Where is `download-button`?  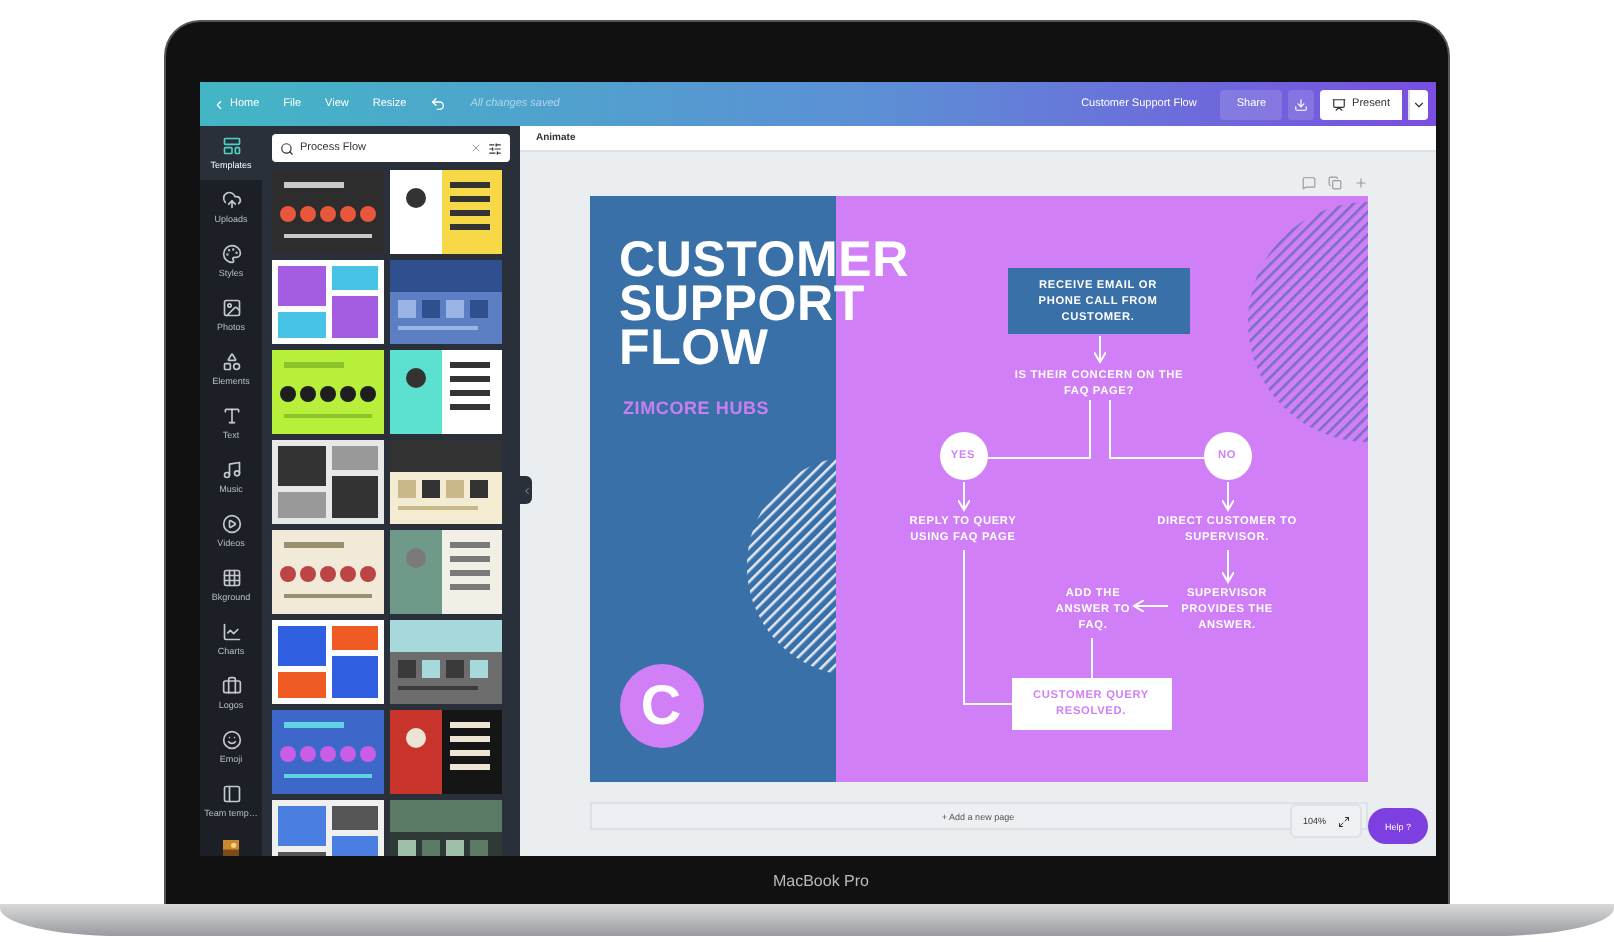
download-button is located at coordinates (1301, 104).